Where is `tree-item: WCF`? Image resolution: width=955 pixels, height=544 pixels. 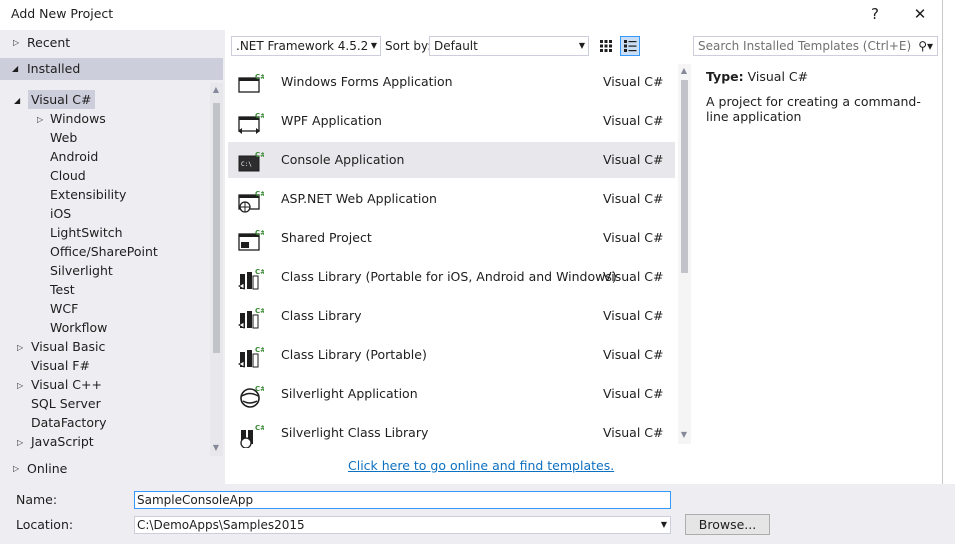
tree-item: WCF is located at coordinates (64, 308).